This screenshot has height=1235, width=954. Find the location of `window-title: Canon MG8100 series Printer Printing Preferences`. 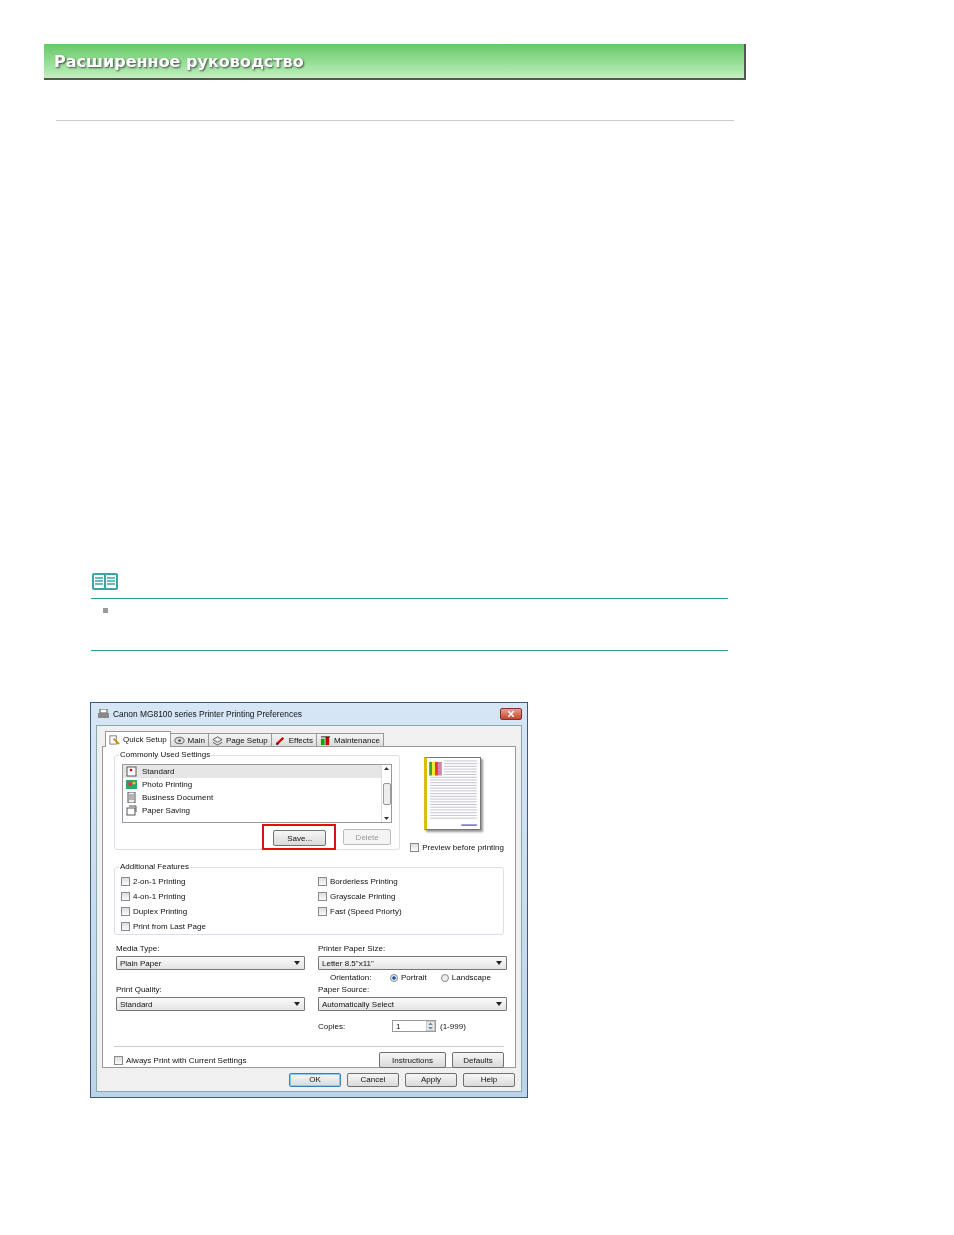

window-title: Canon MG8100 series Printer Printing Preferences is located at coordinates (208, 714).